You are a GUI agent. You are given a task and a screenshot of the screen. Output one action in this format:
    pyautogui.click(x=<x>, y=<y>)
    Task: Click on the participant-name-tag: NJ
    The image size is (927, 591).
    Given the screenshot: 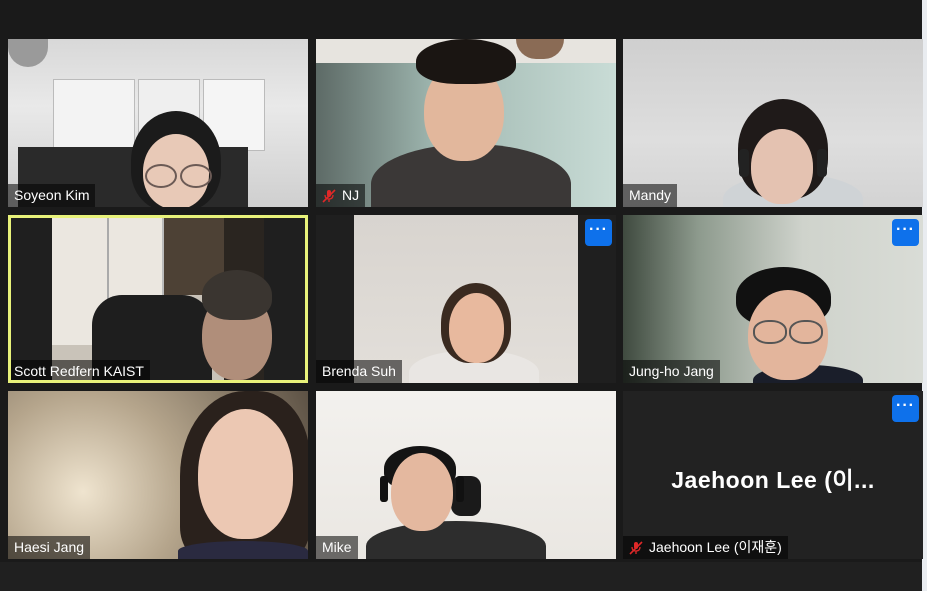 What is the action you would take?
    pyautogui.click(x=341, y=195)
    